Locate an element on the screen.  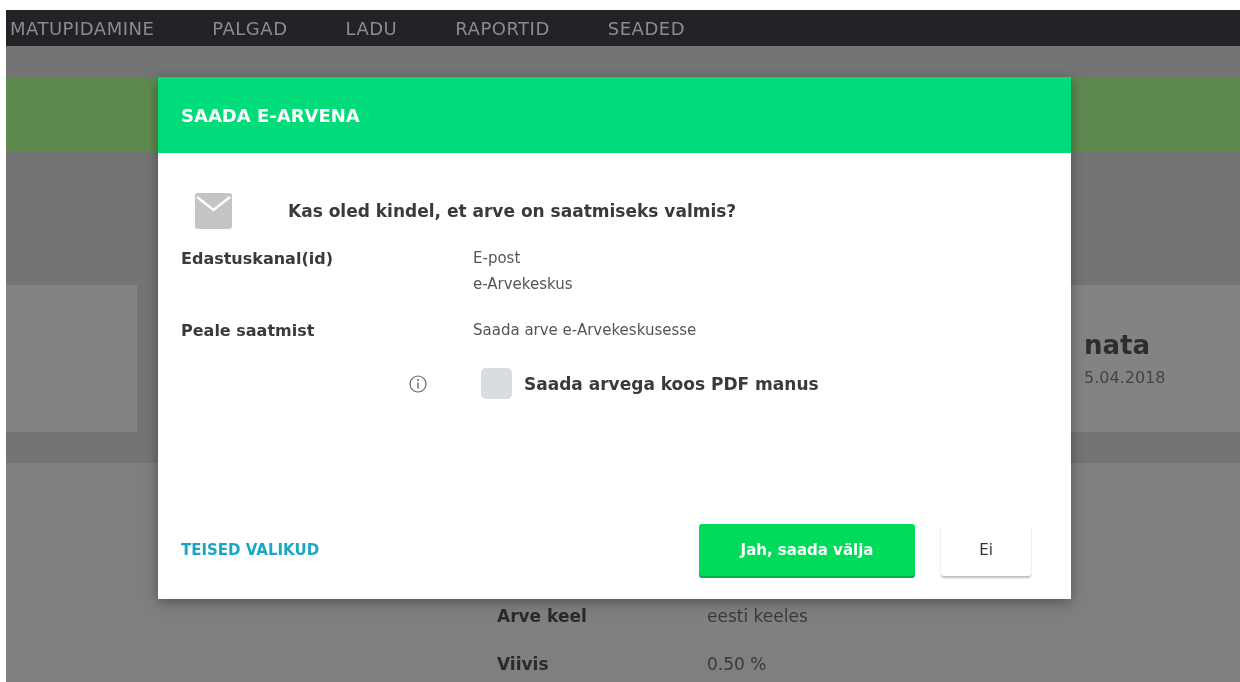
nav-item: SEADED is located at coordinates (646, 28).